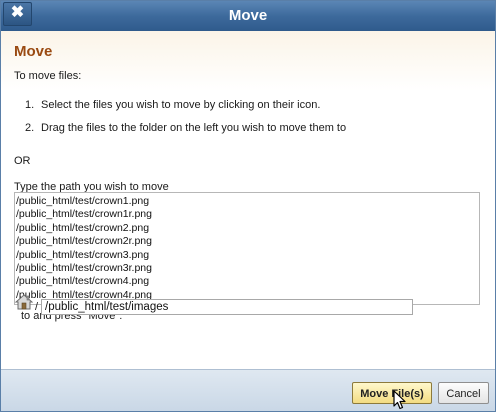  Describe the element at coordinates (37, 307) in the screenshot. I see `root-slash: /` at that location.